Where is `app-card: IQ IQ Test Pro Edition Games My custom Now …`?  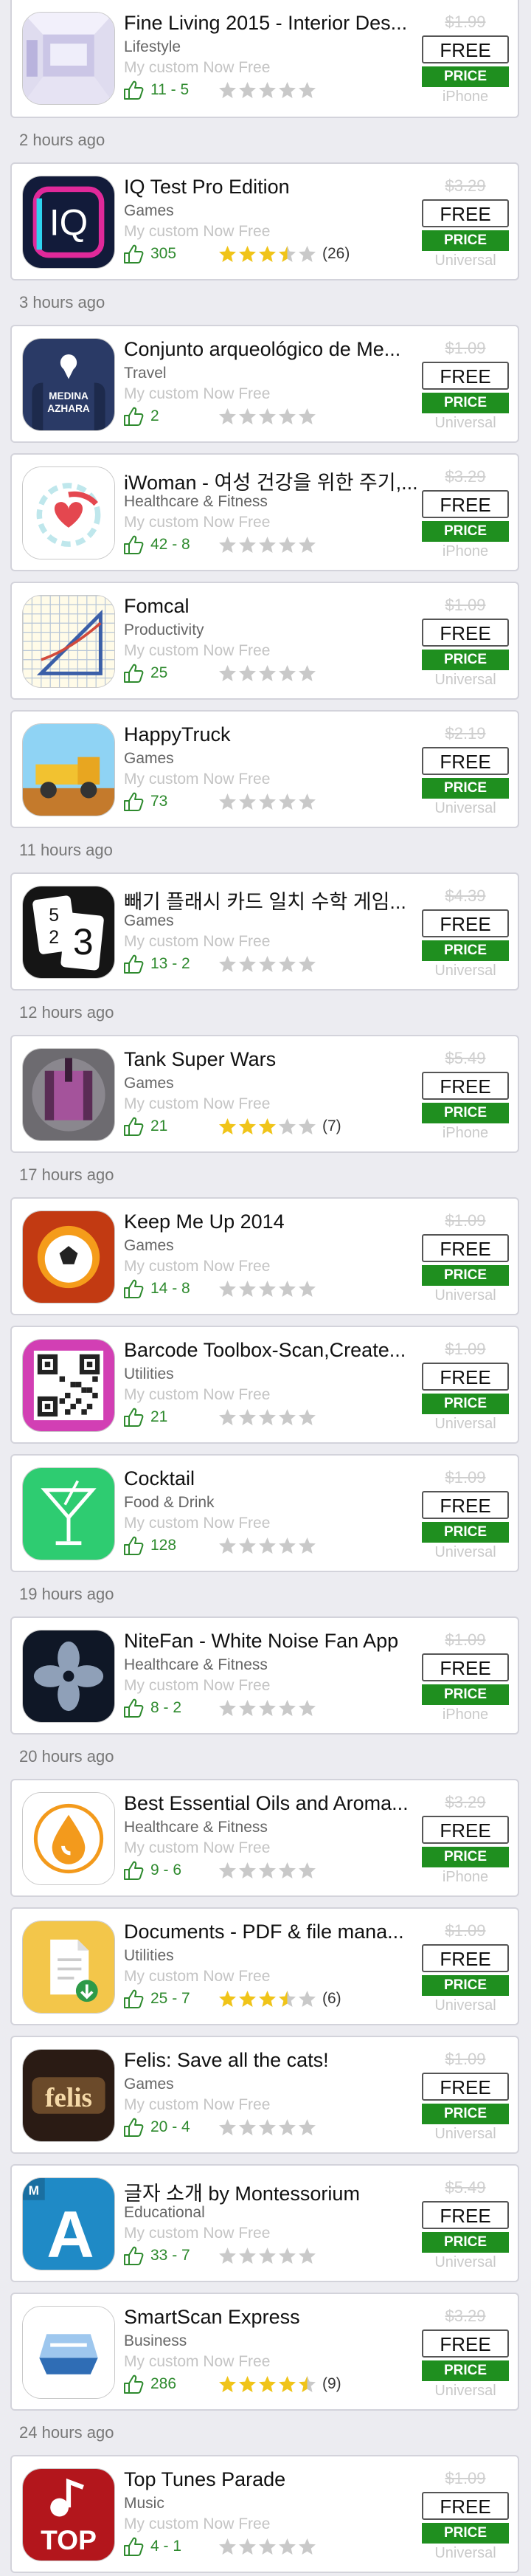
app-card: IQ IQ Test Pro Edition Games My custom Now … is located at coordinates (264, 221).